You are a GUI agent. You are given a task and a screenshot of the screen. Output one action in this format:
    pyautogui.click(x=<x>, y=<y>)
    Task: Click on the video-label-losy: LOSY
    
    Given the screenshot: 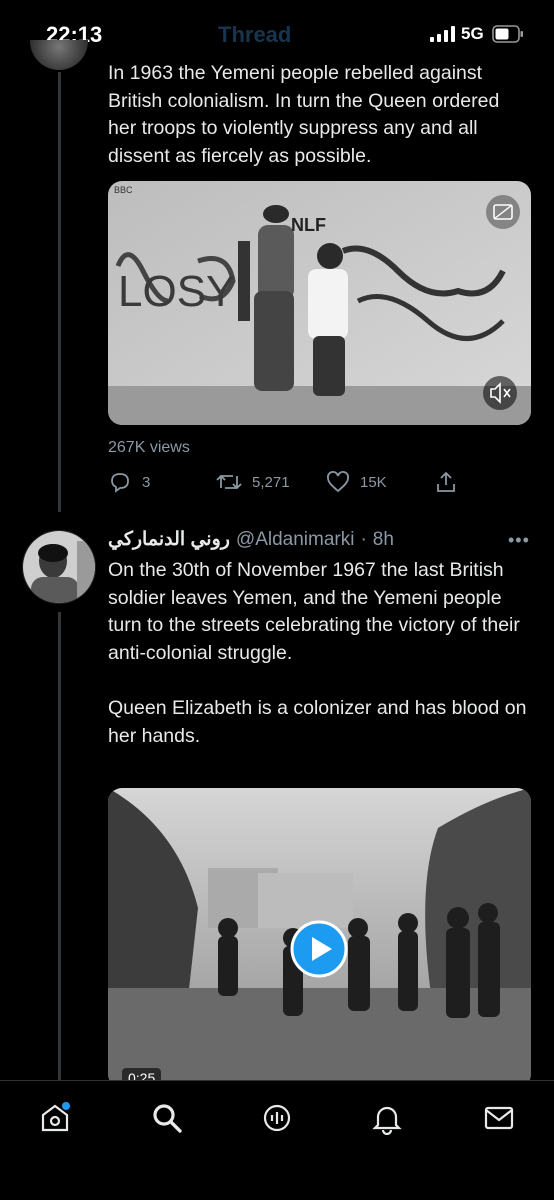 What is the action you would take?
    pyautogui.click(x=176, y=291)
    